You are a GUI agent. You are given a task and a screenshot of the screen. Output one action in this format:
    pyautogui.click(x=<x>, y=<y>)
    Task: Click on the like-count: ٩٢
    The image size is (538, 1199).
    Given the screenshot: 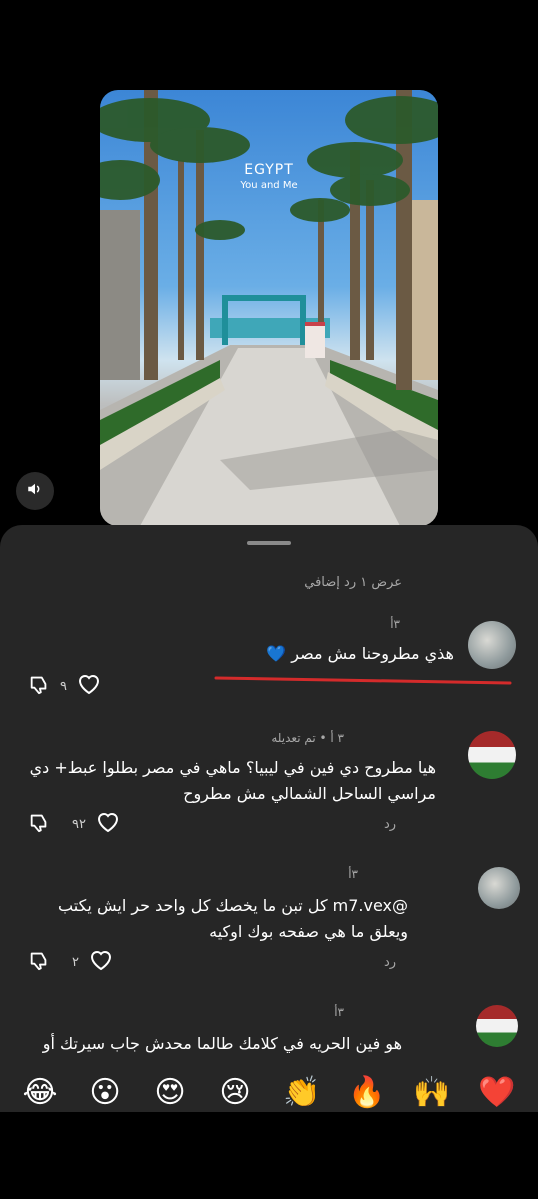 What is the action you would take?
    pyautogui.click(x=79, y=824)
    